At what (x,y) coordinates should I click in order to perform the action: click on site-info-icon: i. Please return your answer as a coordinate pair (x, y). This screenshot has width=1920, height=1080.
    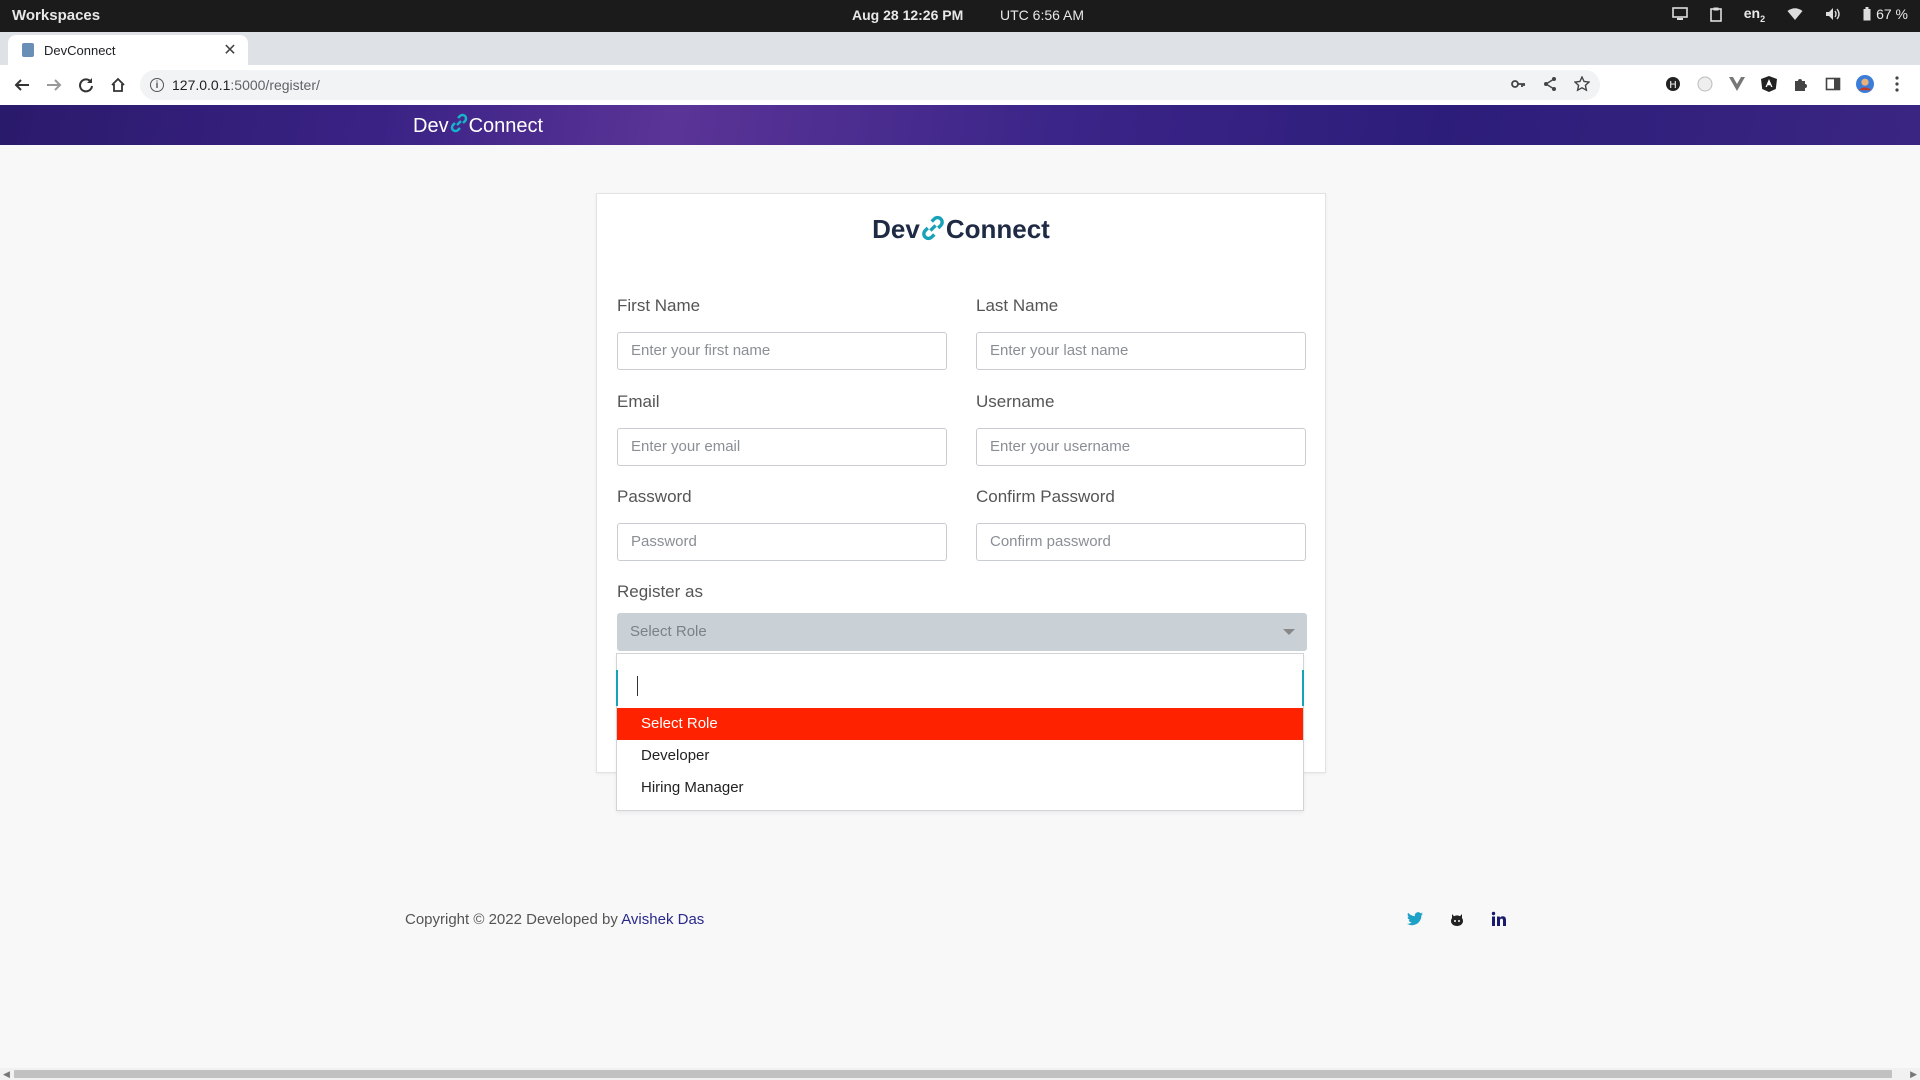
    Looking at the image, I should click on (157, 85).